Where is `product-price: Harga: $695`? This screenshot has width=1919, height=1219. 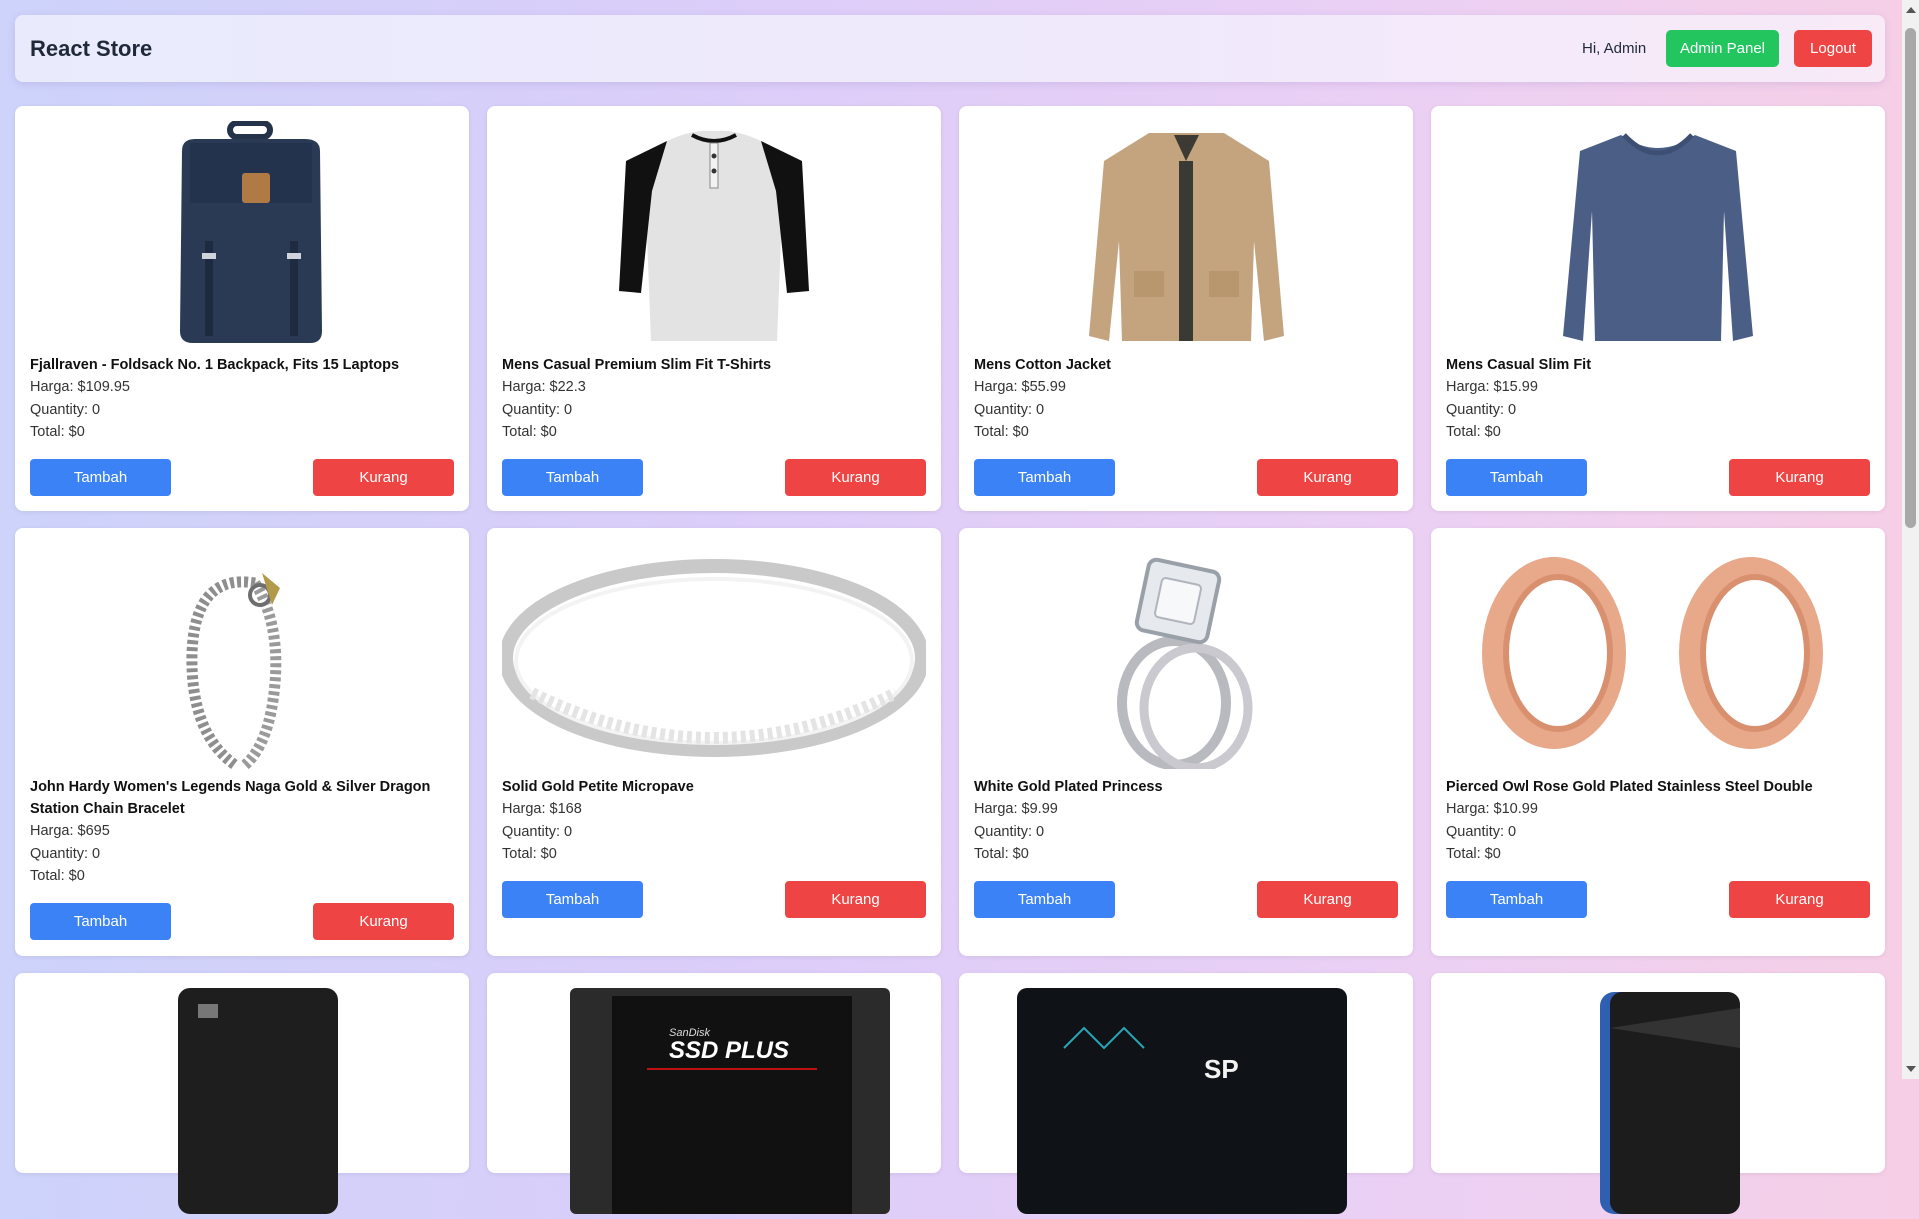
product-price: Harga: $695 is located at coordinates (70, 831).